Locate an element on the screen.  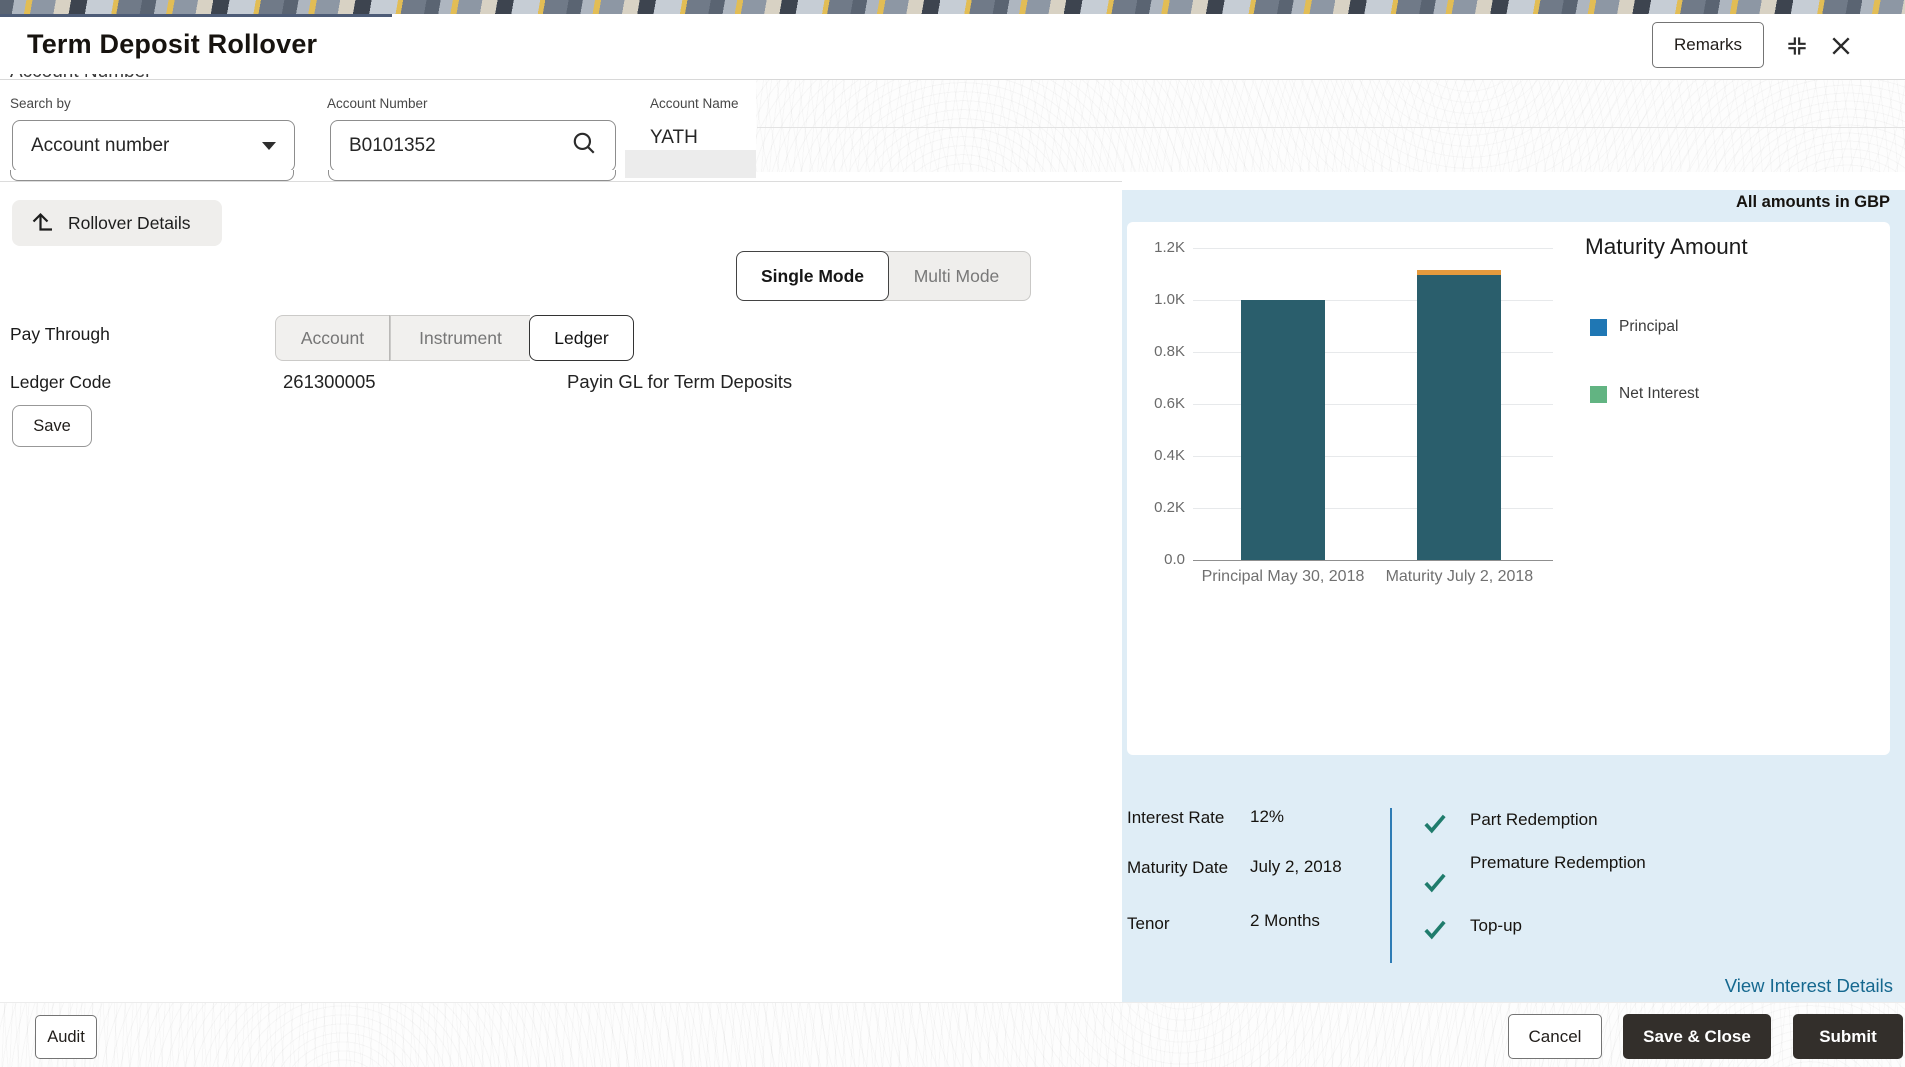
flag-top-up: Top-up is located at coordinates (1472, 929).